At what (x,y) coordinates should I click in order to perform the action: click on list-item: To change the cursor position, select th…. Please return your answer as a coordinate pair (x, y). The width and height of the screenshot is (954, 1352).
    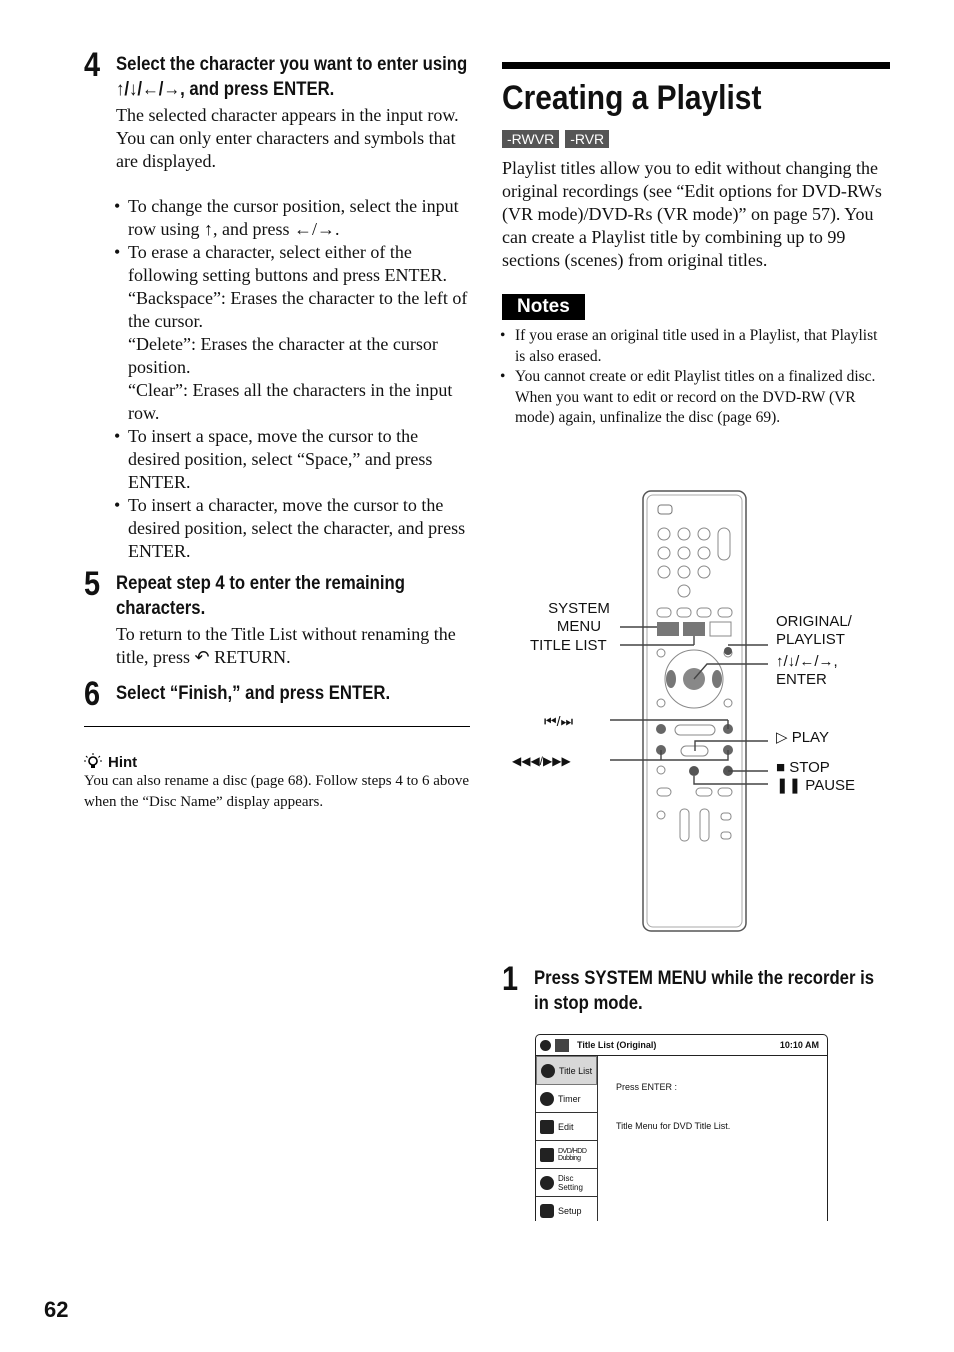
    Looking at the image, I should click on (293, 218).